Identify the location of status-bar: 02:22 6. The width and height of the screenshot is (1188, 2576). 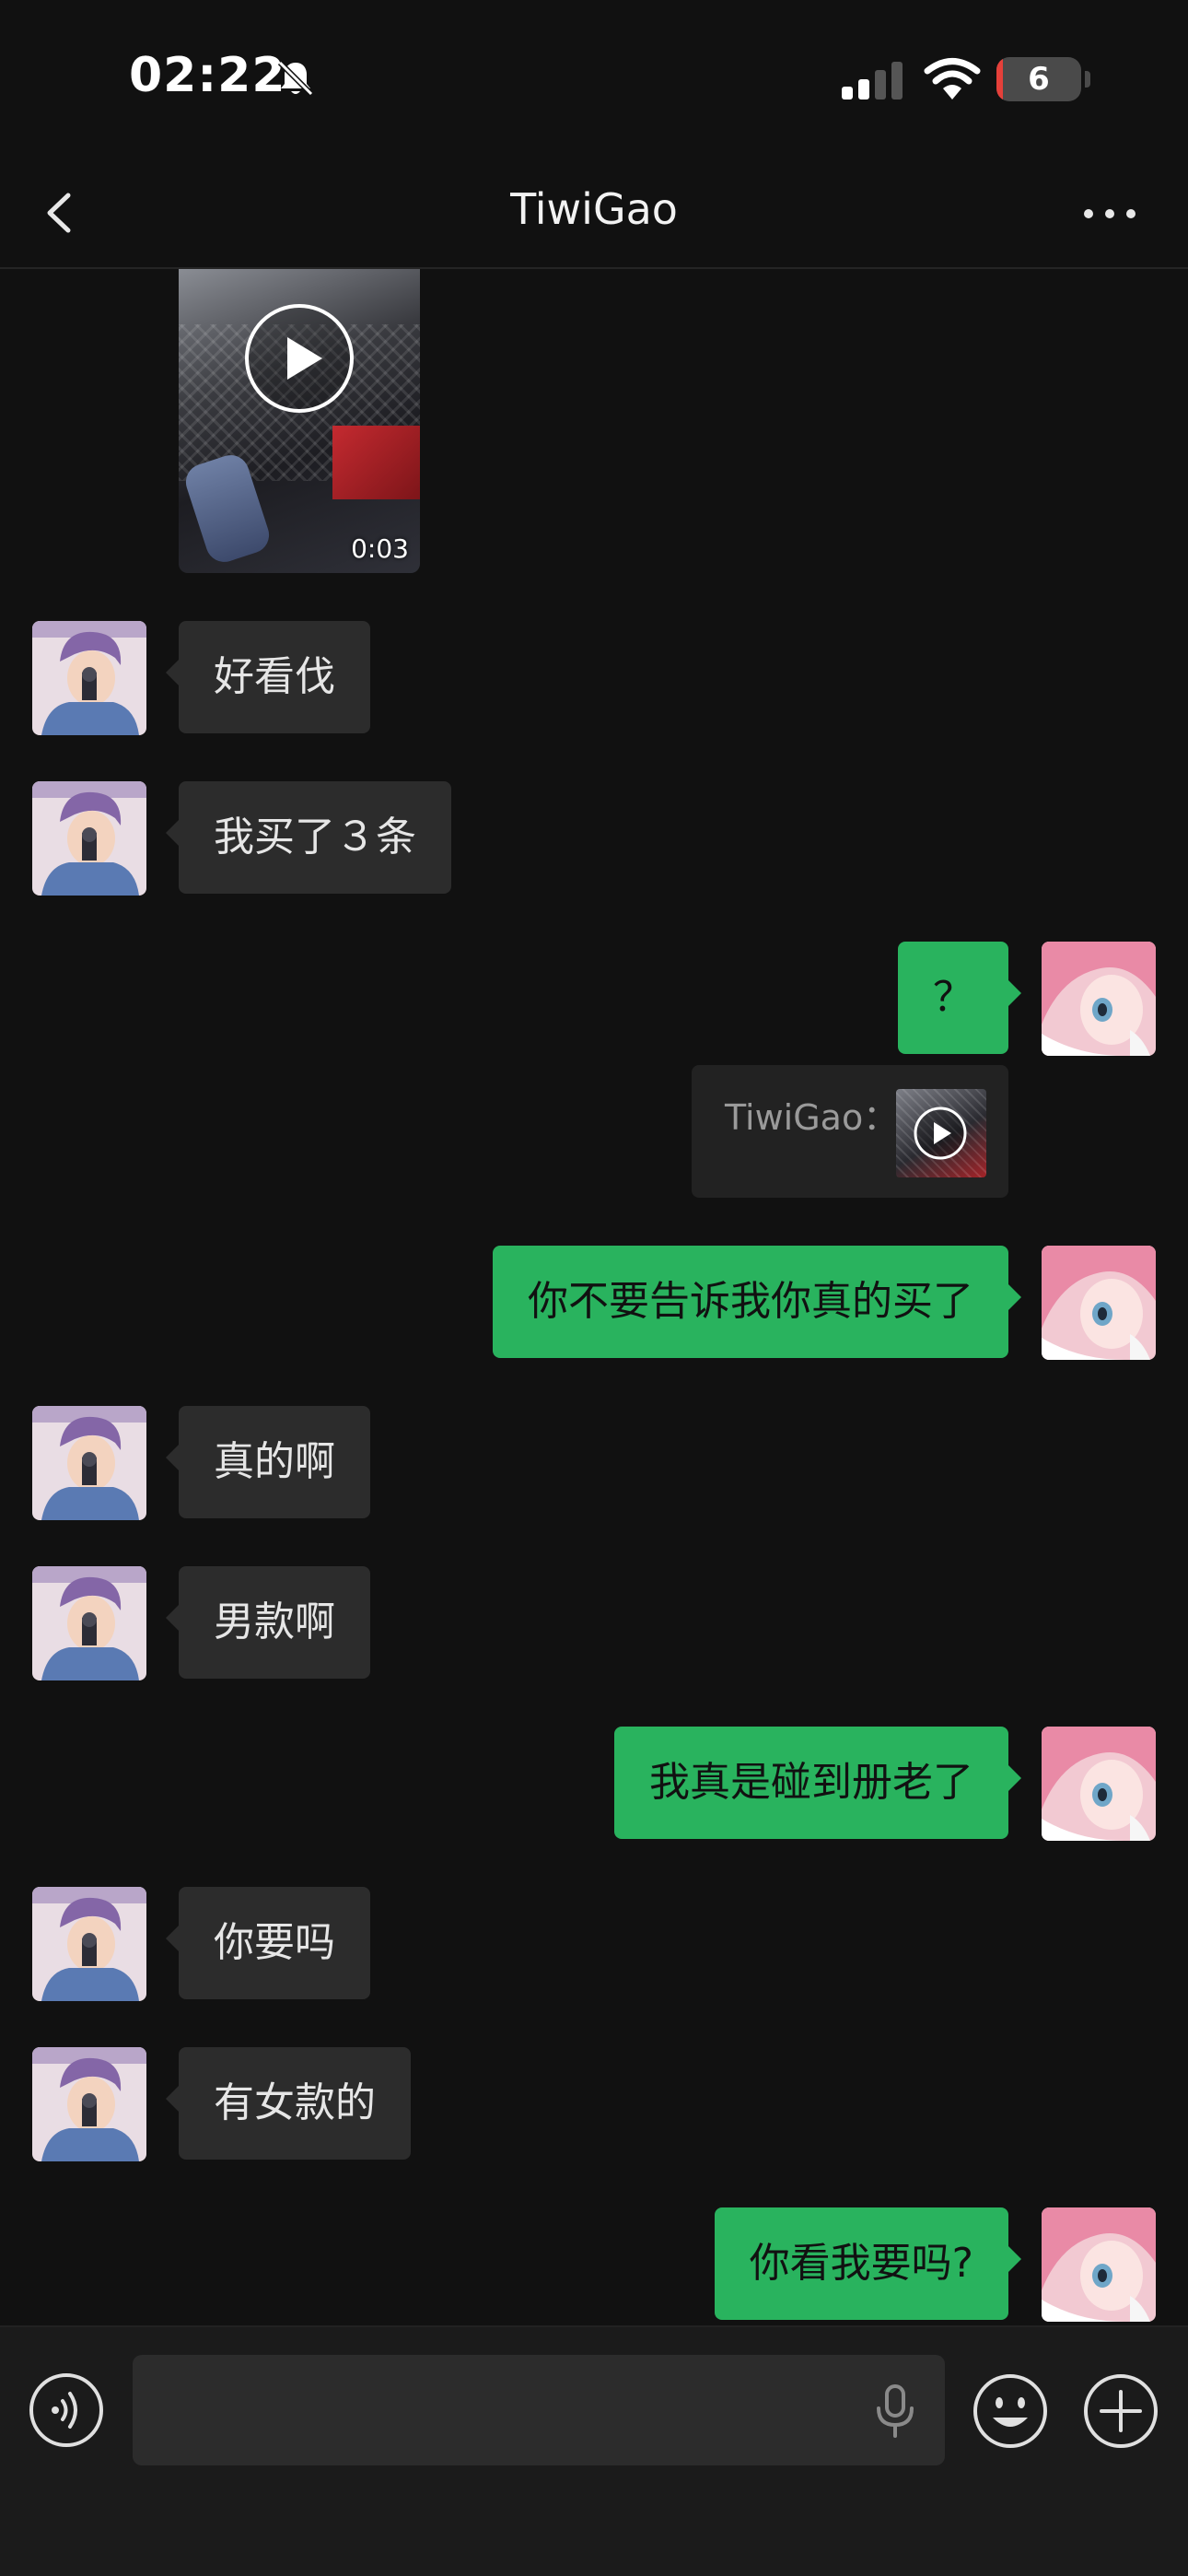
(594, 78).